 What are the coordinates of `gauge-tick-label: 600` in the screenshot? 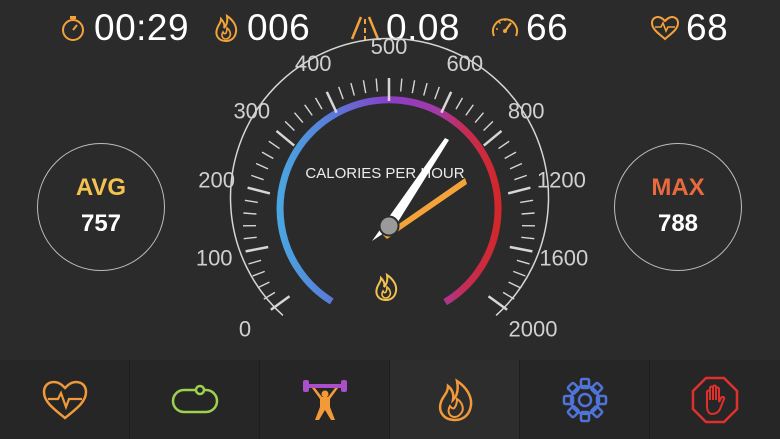 It's located at (464, 63).